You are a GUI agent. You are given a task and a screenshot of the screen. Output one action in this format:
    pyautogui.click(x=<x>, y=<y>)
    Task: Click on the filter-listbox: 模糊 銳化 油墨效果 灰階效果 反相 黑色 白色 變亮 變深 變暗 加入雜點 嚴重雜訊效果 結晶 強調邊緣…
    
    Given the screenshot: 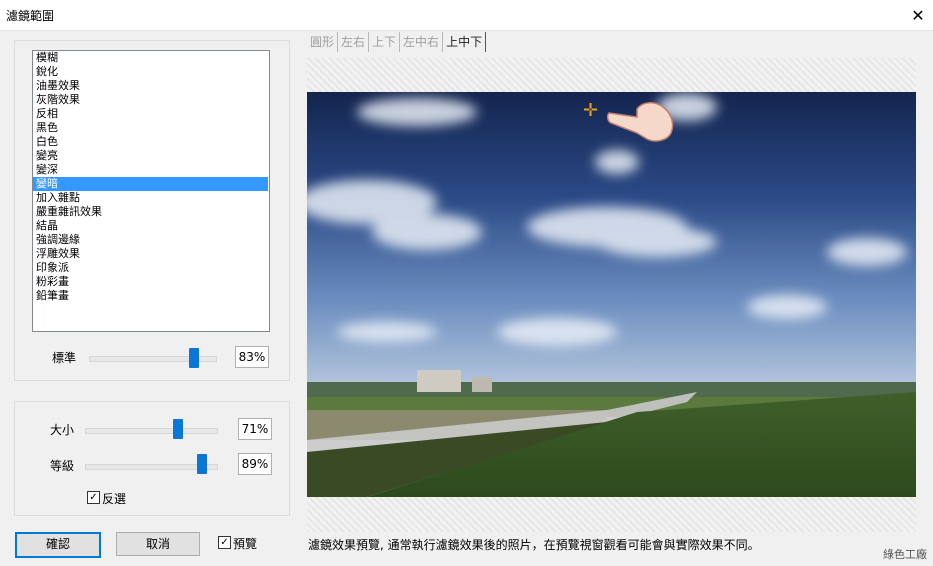 What is the action you would take?
    pyautogui.click(x=151, y=191)
    